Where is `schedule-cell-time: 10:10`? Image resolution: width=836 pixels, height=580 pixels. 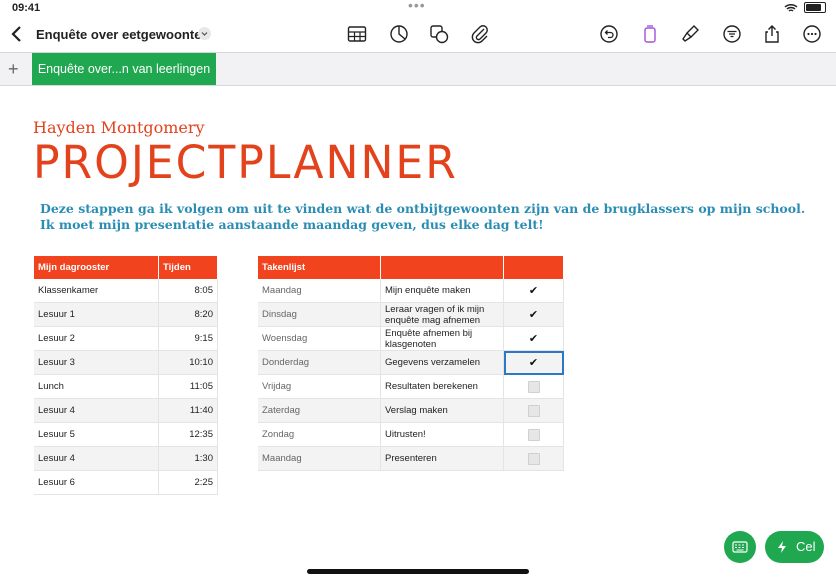 schedule-cell-time: 10:10 is located at coordinates (188, 362).